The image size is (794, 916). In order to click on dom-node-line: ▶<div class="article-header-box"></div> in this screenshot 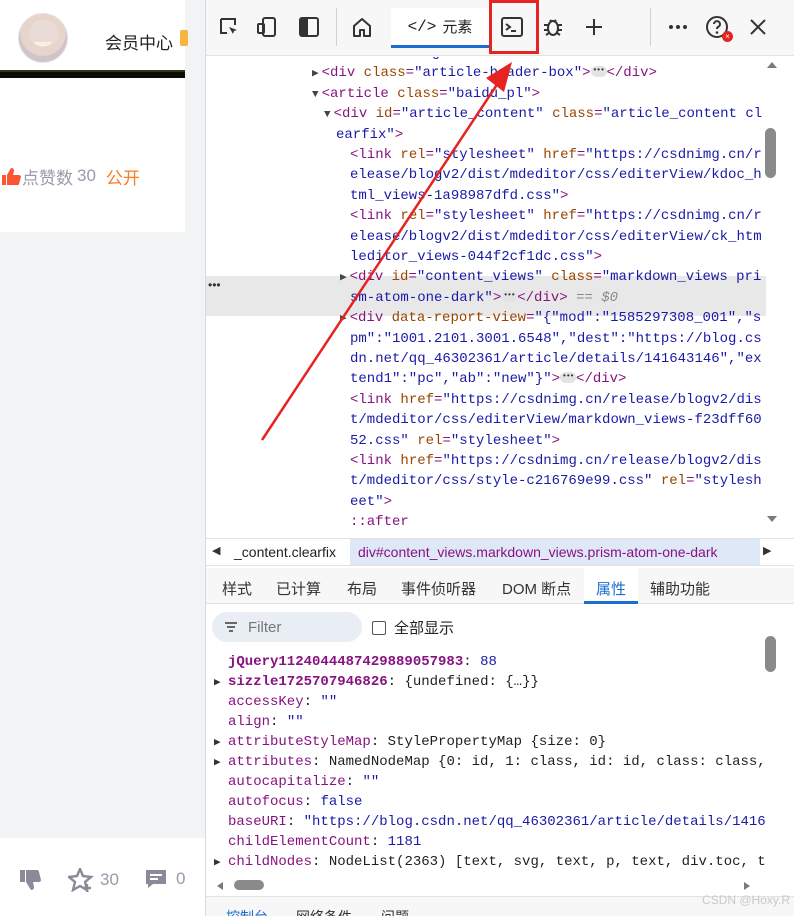, I will do `click(484, 72)`.